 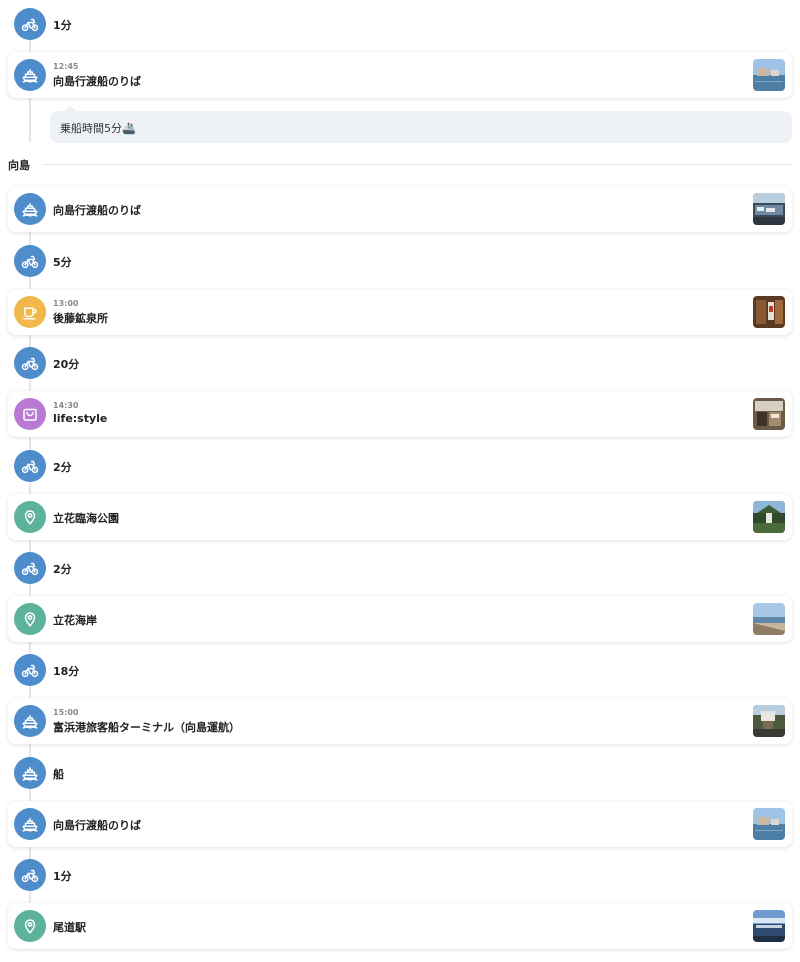 I want to click on ferry-duration-text: 乗船時間5分🚢, so click(x=98, y=128).